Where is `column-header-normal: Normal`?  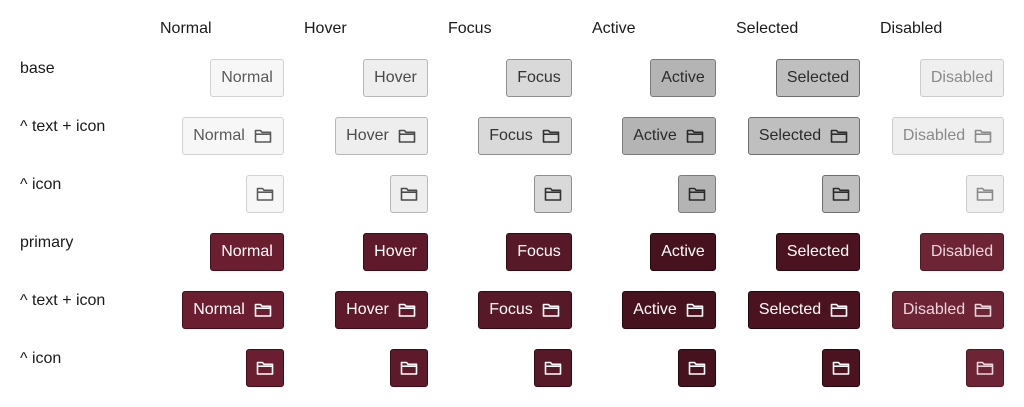 column-header-normal: Normal is located at coordinates (186, 28).